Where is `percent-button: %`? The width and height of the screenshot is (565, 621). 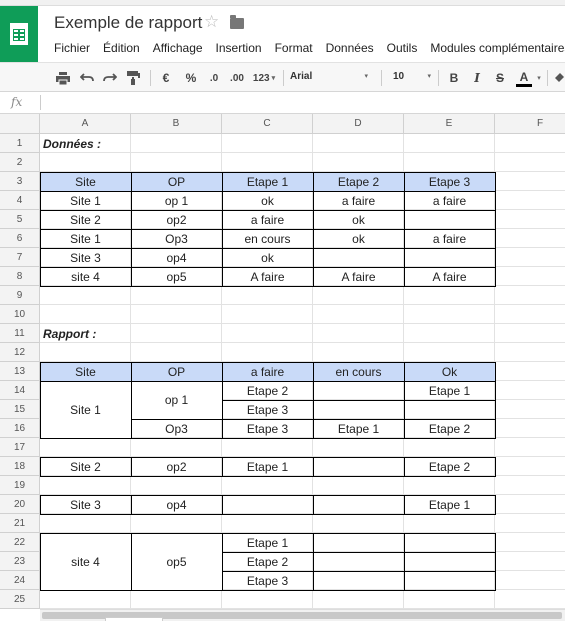 percent-button: % is located at coordinates (191, 78).